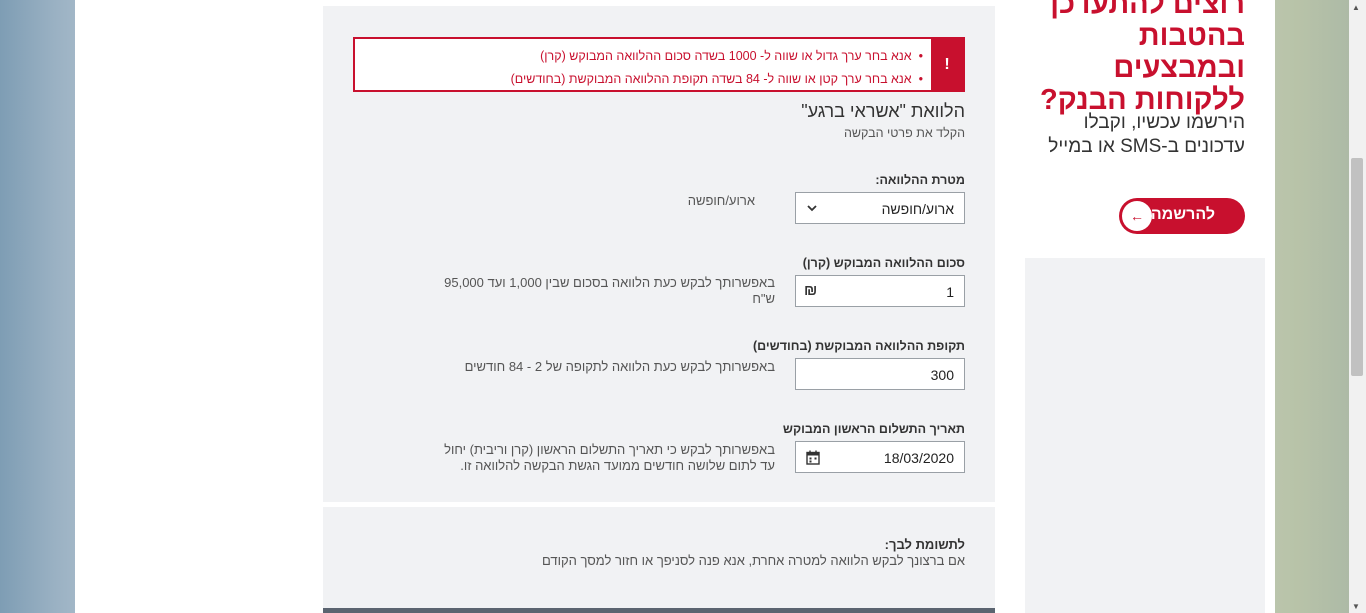 This screenshot has width=1366, height=613. I want to click on promo-headline-line: בהטבות, so click(1191, 36).